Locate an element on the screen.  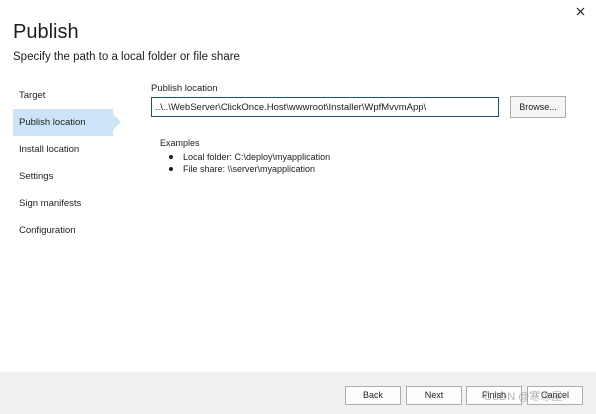
cancel-button: Cancel is located at coordinates (555, 395).